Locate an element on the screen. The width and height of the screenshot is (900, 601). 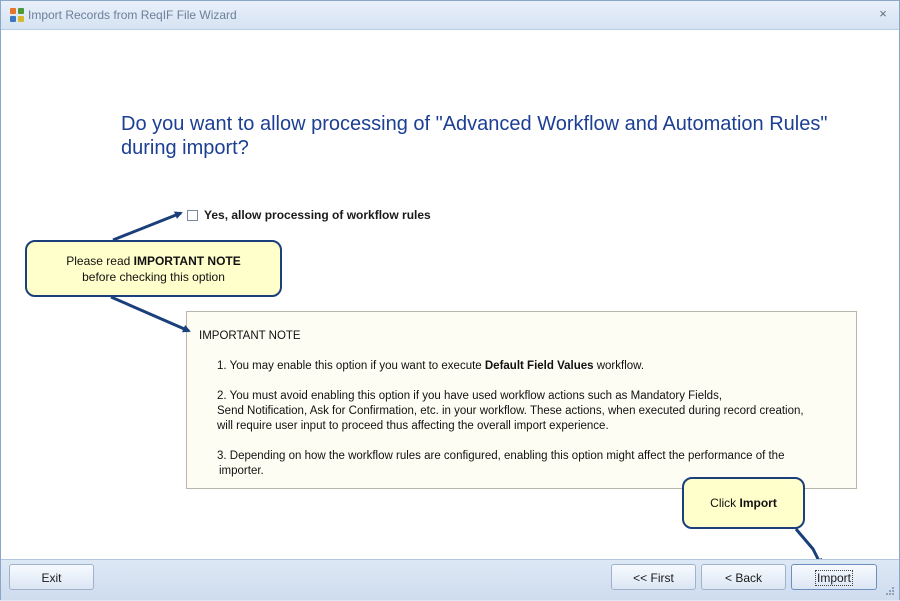
allow-workflow-label: Yes, allow processing of workflow rules is located at coordinates (317, 215).